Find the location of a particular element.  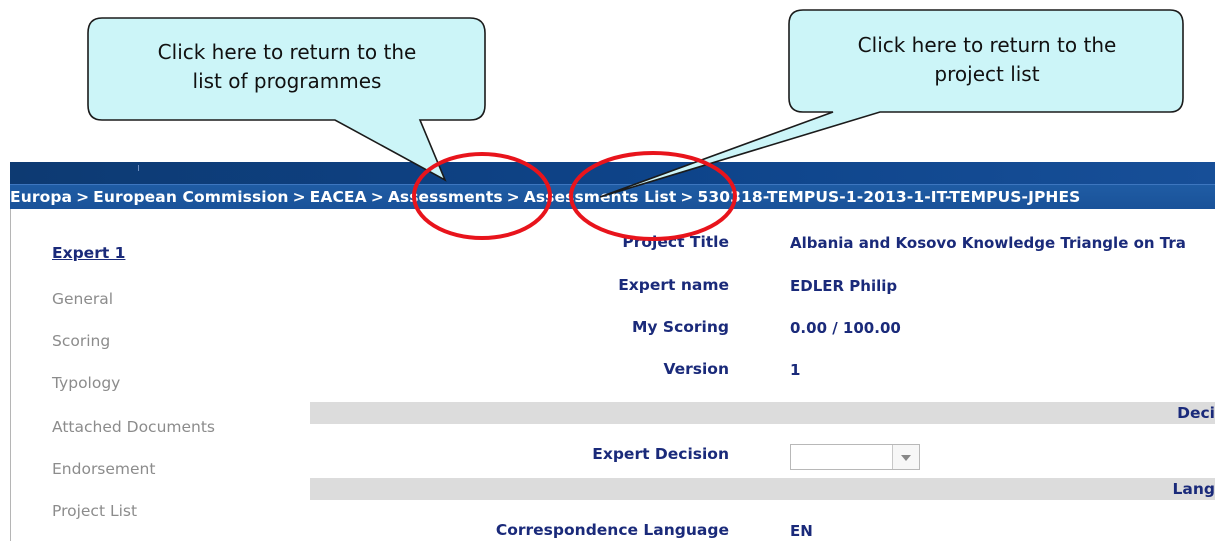

sidebar-item-attached-documents: Attached Documents is located at coordinates (133, 427).